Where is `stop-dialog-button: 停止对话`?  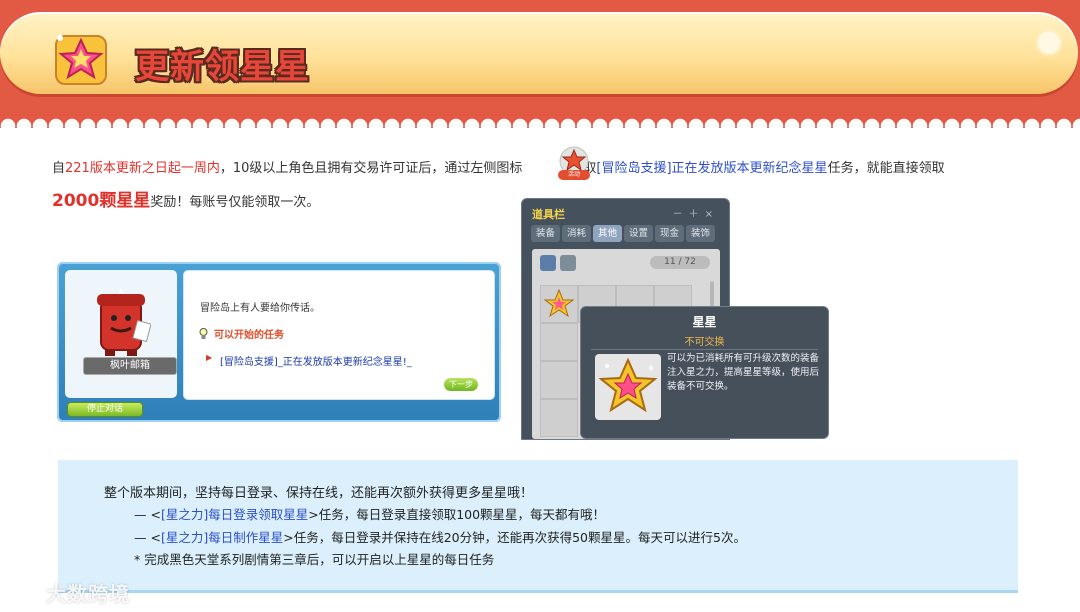
stop-dialog-button: 停止对话 is located at coordinates (105, 409).